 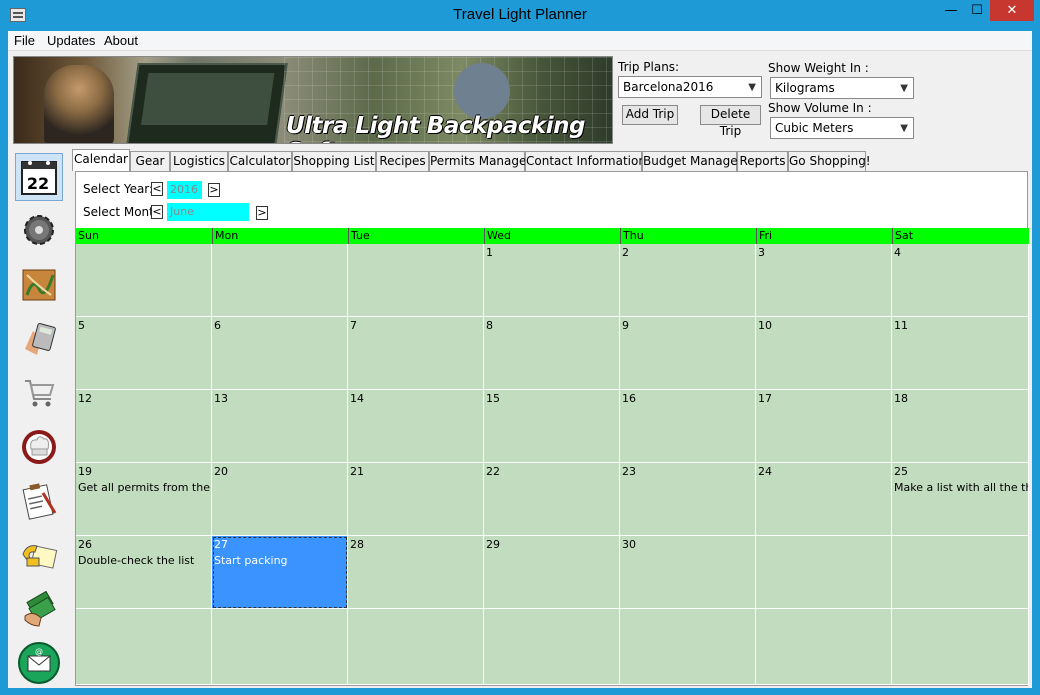 I want to click on calendar-day-cell: 13, so click(x=280, y=426).